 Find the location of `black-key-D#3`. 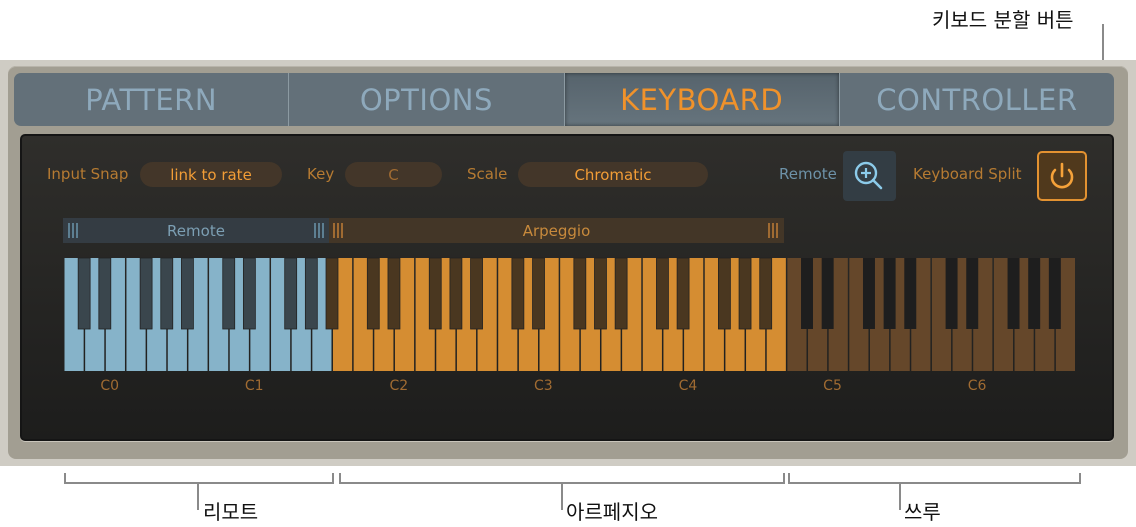

black-key-D#3 is located at coordinates (538, 293).